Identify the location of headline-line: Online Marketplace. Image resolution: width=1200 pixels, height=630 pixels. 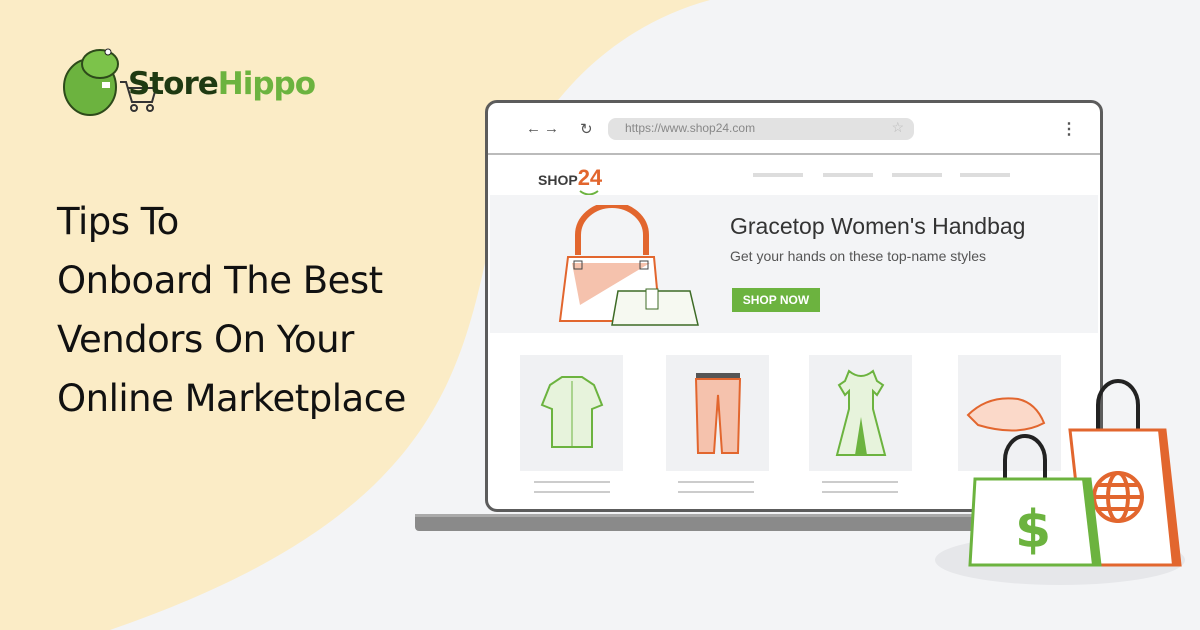
(231, 398).